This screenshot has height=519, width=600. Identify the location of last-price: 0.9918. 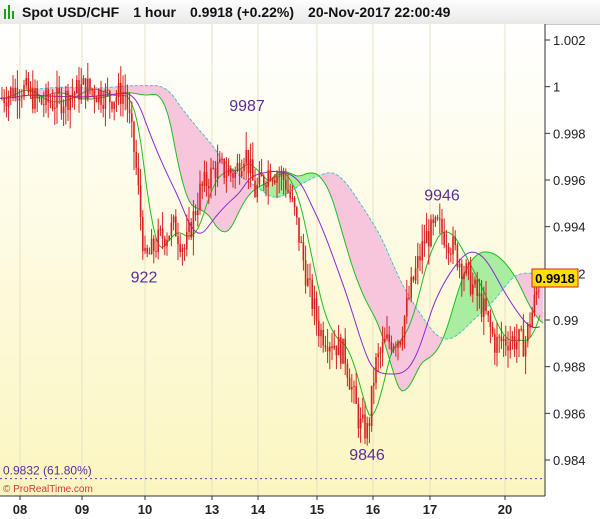
(211, 12).